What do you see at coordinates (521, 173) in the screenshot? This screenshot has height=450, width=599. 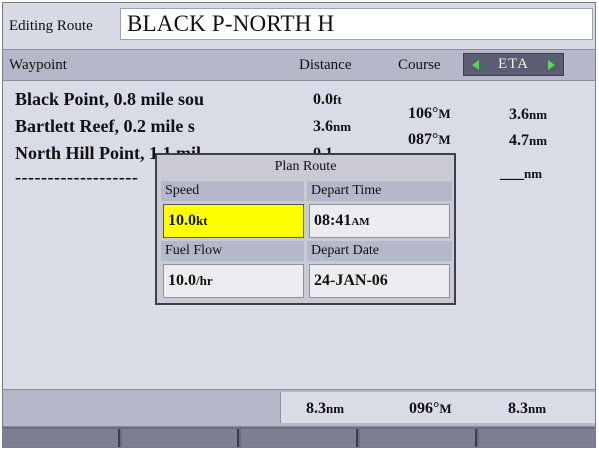 I see `waypoint-eta: ___nm` at bounding box center [521, 173].